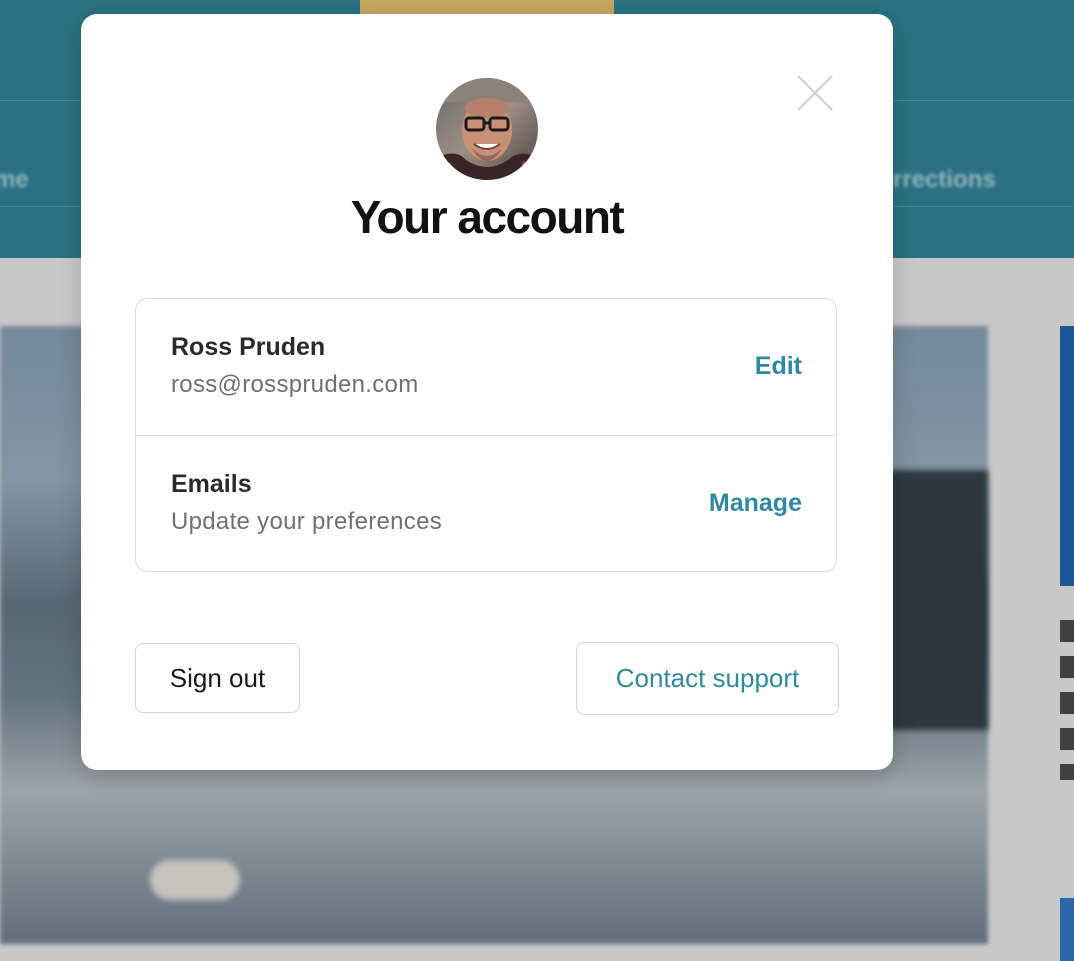 This screenshot has width=1074, height=961. Describe the element at coordinates (248, 347) in the screenshot. I see `profile-name: Ross Pruden` at that location.